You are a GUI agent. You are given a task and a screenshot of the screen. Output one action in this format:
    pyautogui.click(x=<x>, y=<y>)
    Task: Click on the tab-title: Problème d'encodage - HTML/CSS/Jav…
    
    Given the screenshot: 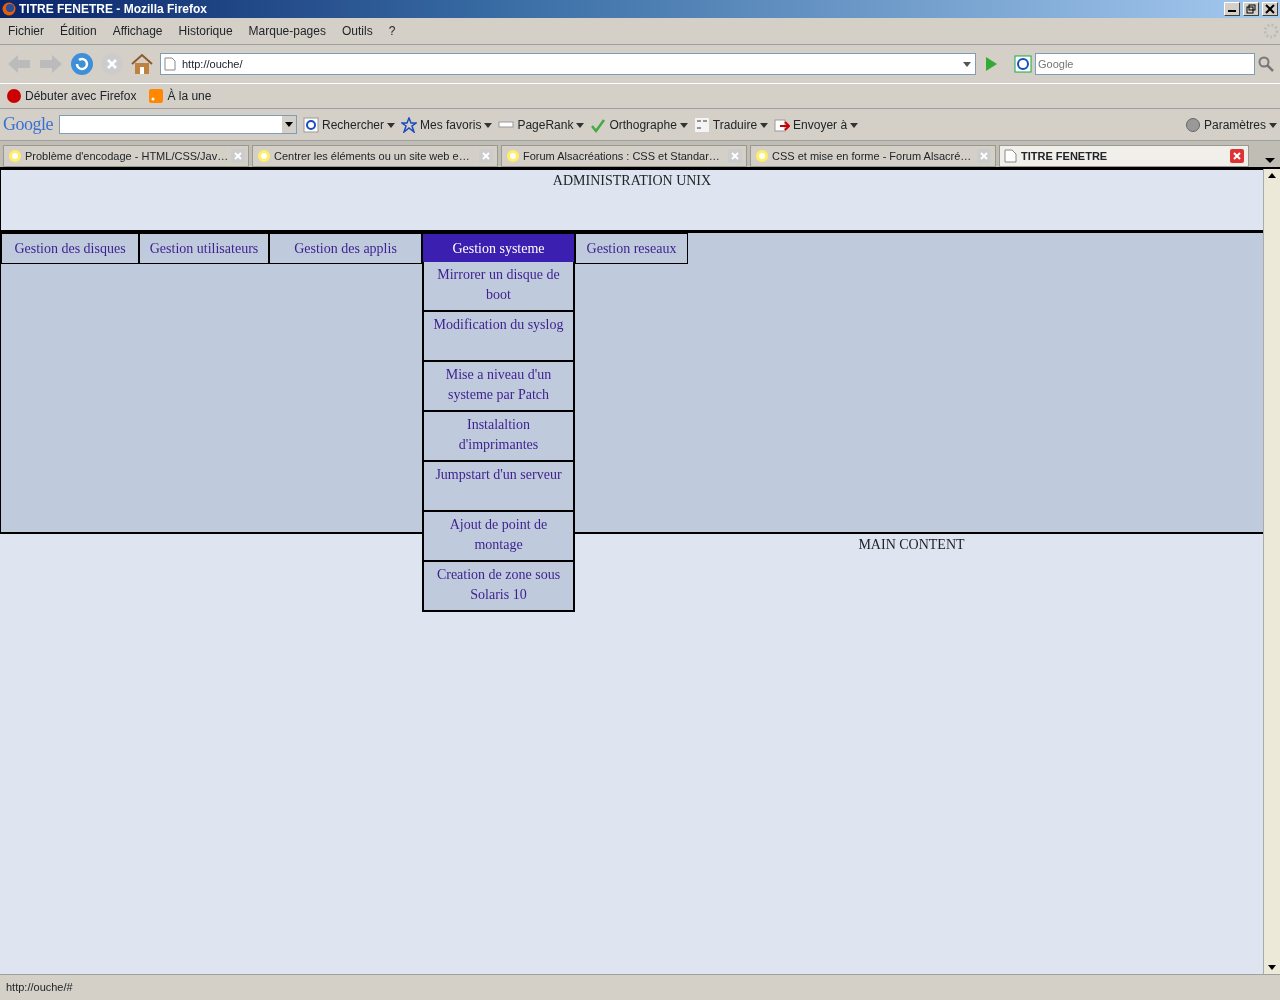 What is the action you would take?
    pyautogui.click(x=127, y=156)
    